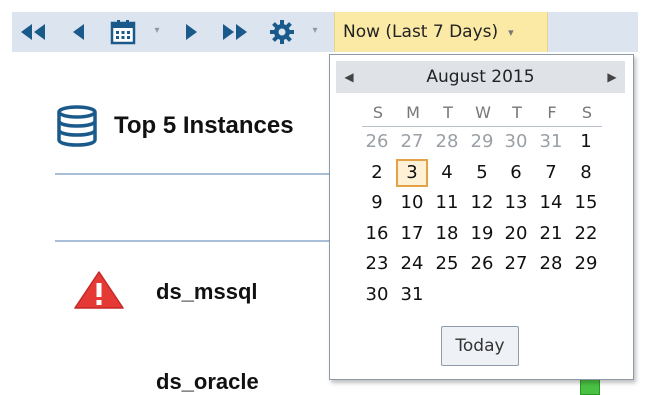 The image size is (647, 395). Describe the element at coordinates (516, 173) in the screenshot. I see `calendar-day: 6` at that location.